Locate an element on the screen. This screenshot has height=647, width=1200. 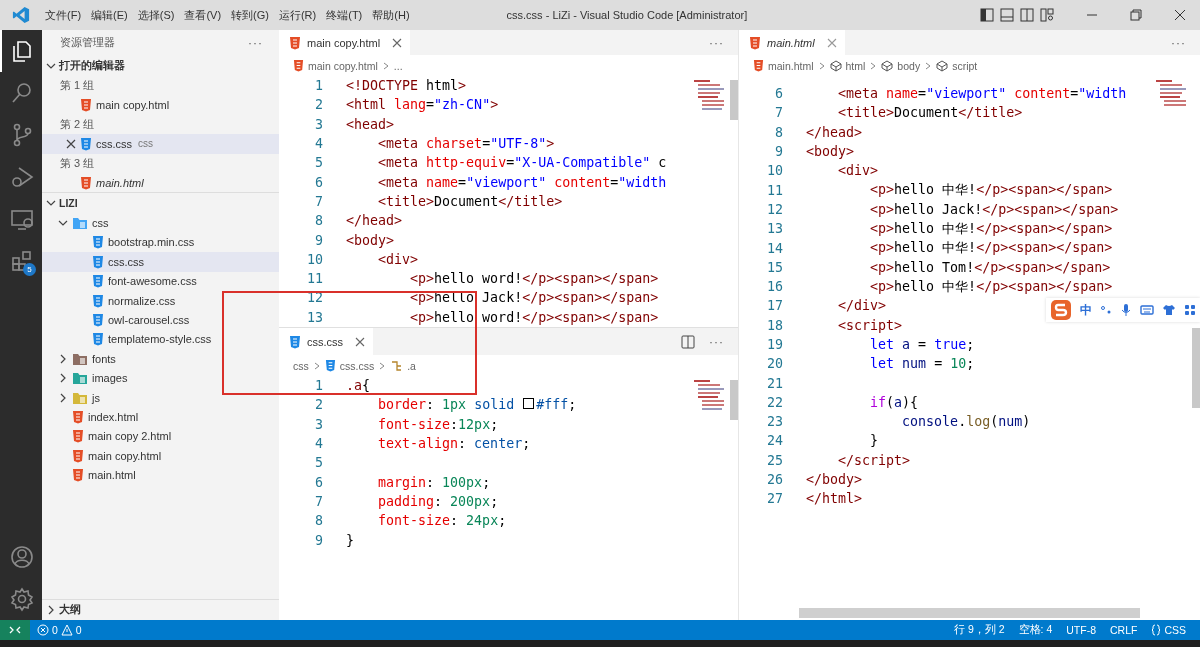
status-item: CRLF is located at coordinates (1124, 630).